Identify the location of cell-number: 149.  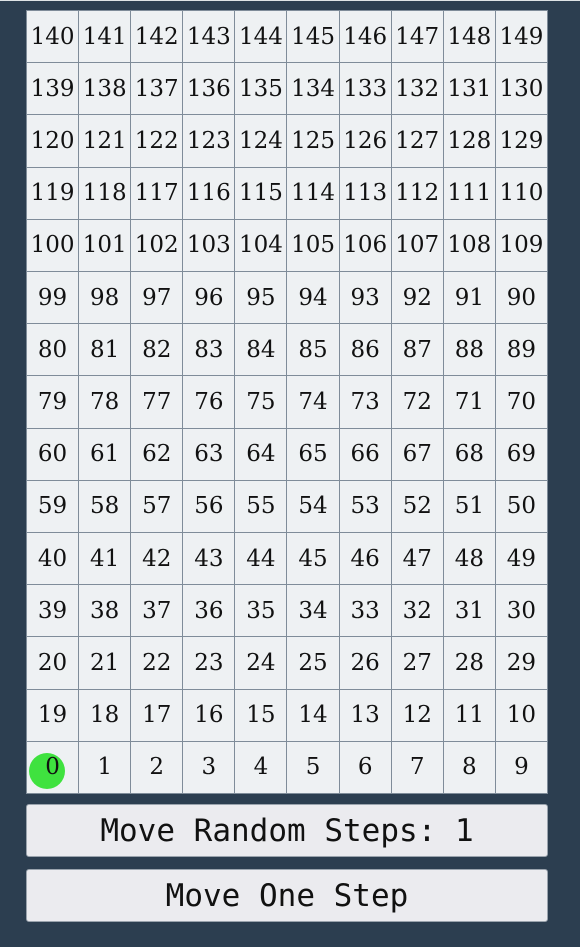
(521, 36).